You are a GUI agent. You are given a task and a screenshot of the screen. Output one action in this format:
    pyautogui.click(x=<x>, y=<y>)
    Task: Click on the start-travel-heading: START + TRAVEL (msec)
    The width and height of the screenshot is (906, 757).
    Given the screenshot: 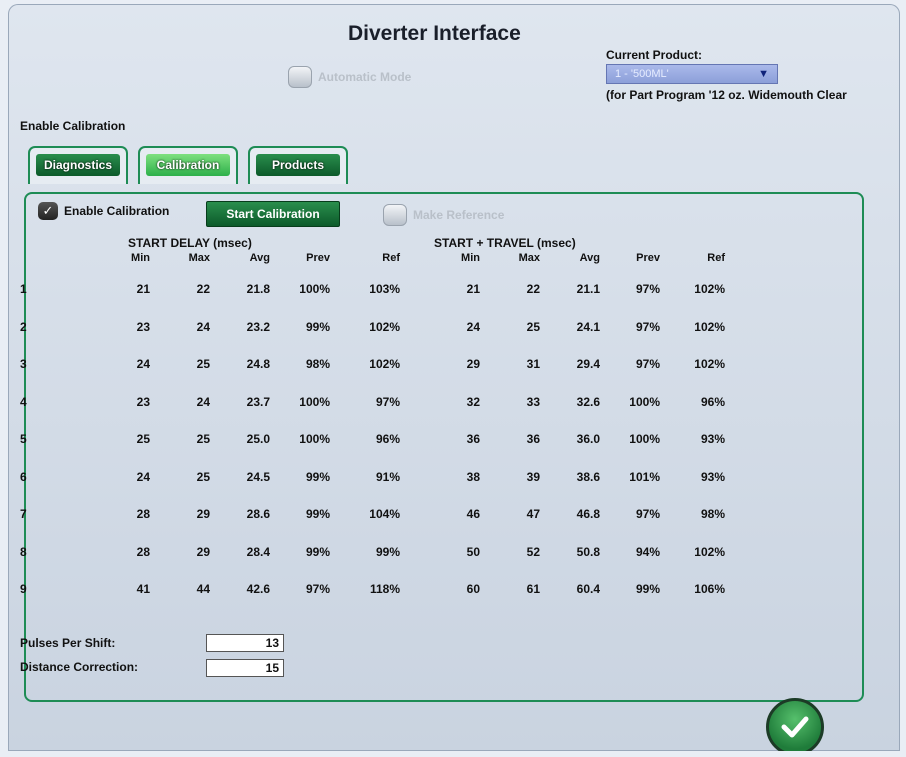 What is the action you would take?
    pyautogui.click(x=505, y=243)
    